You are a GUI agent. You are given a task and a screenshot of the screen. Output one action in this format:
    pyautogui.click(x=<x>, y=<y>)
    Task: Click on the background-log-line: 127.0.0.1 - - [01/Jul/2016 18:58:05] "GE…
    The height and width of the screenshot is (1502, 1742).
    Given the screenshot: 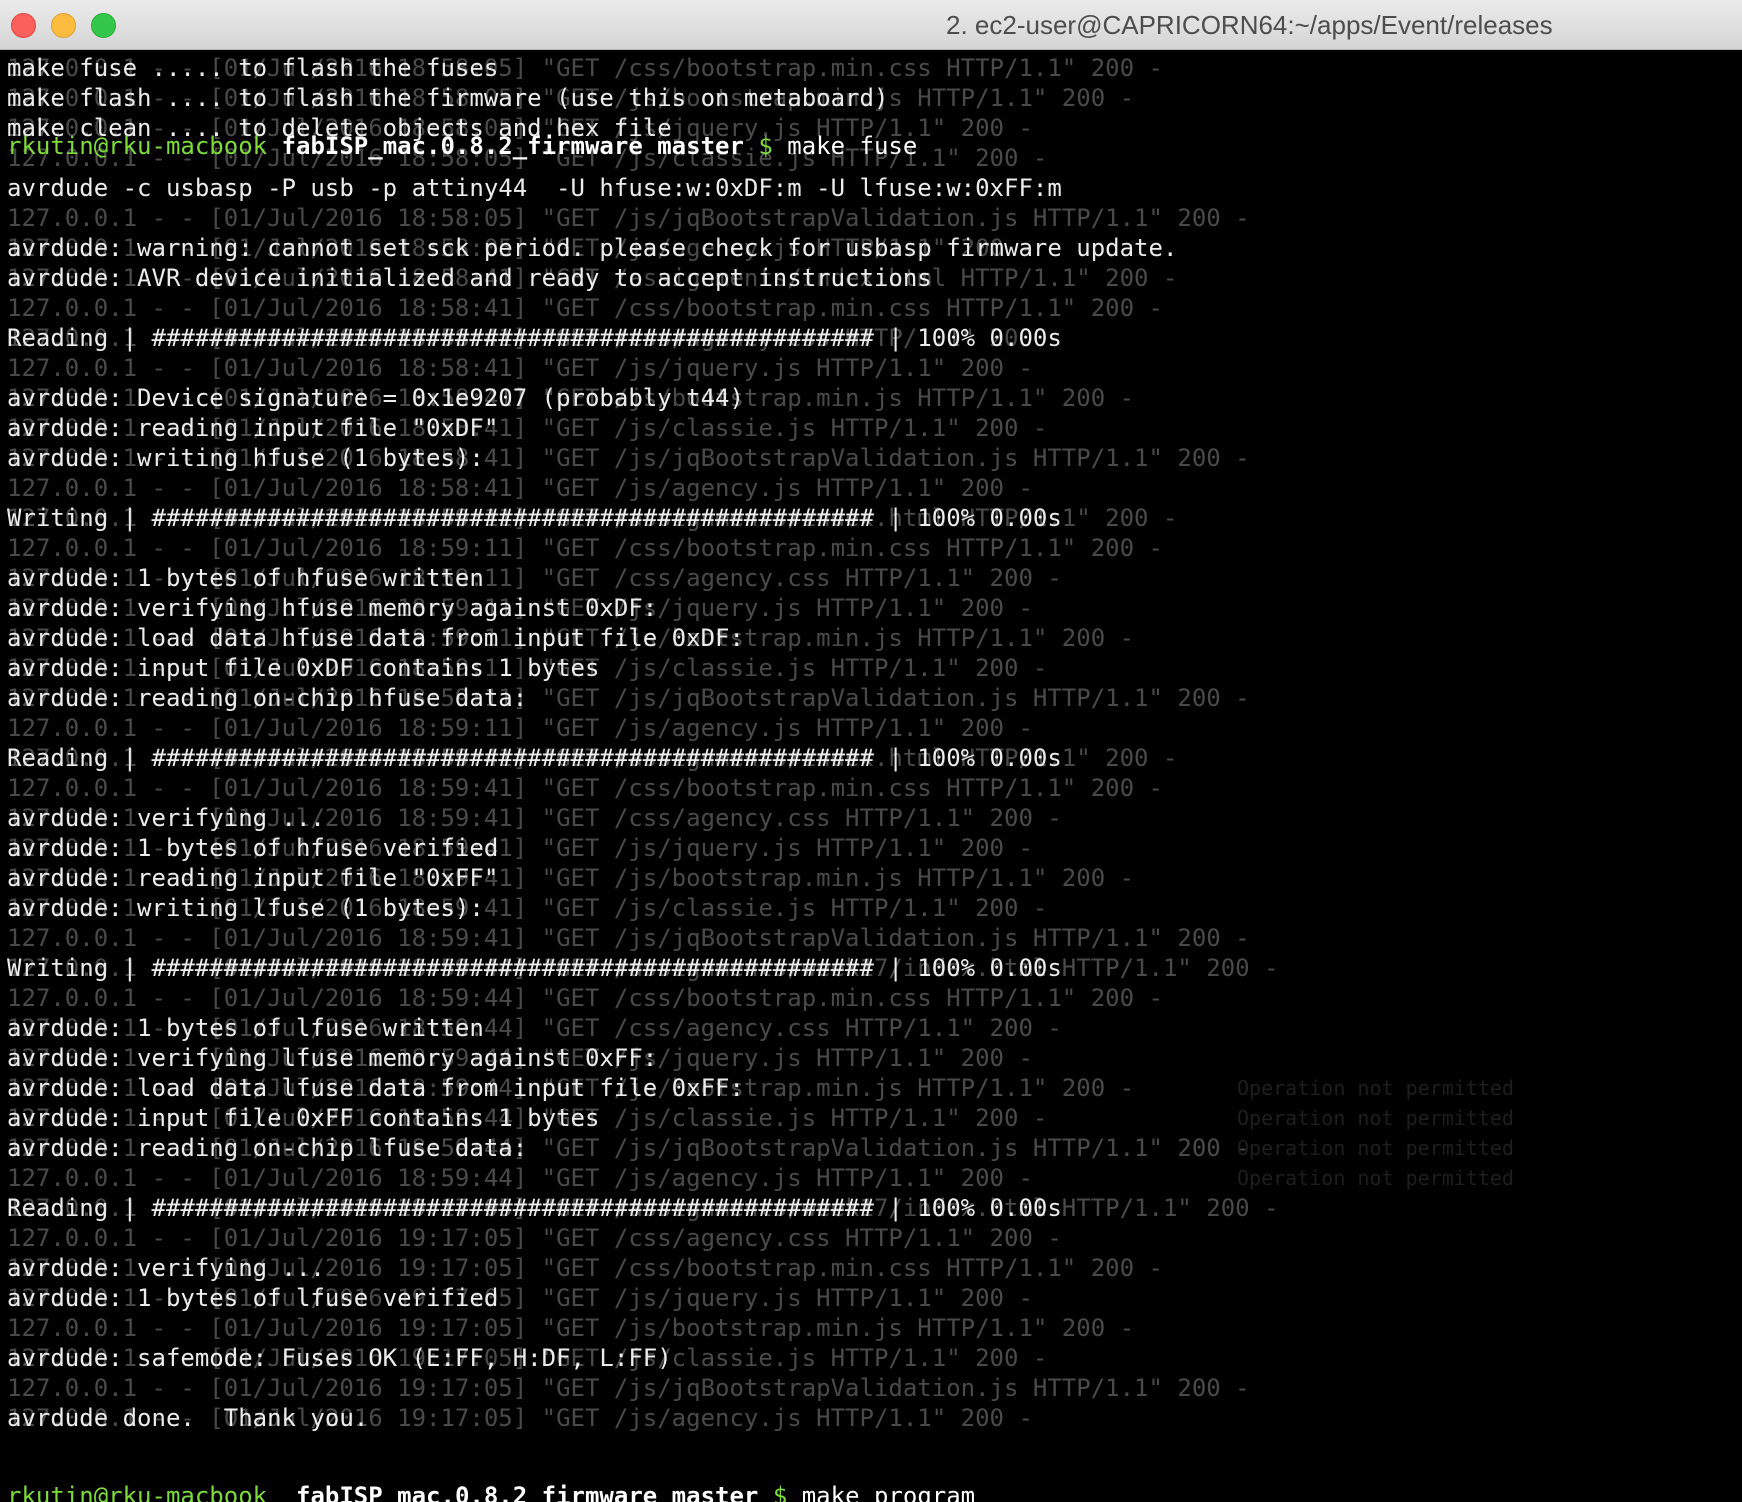 What is the action you would take?
    pyautogui.click(x=628, y=218)
    